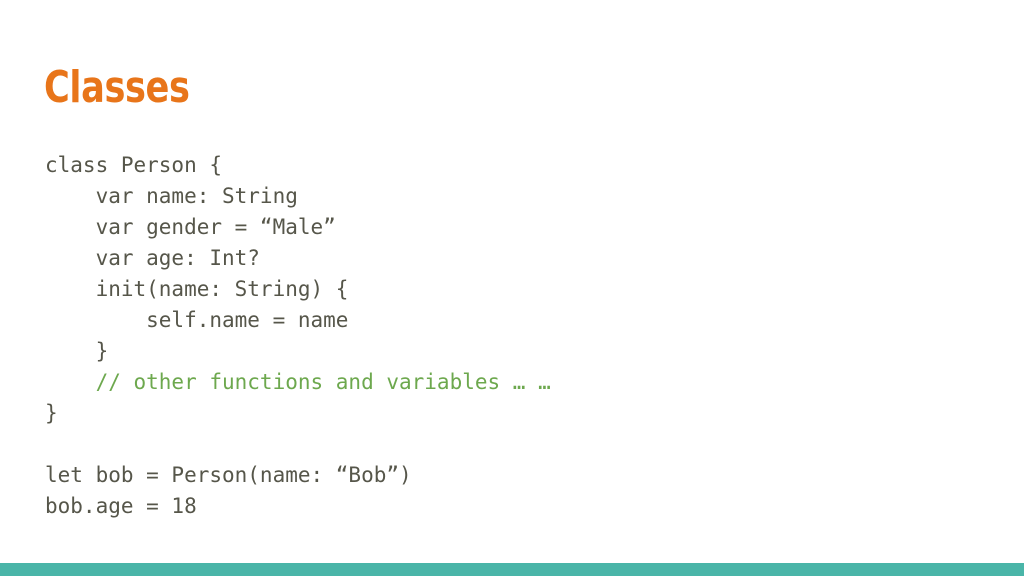 The image size is (1024, 576). Describe the element at coordinates (197, 289) in the screenshot. I see `code-line: init(name: String) {` at that location.